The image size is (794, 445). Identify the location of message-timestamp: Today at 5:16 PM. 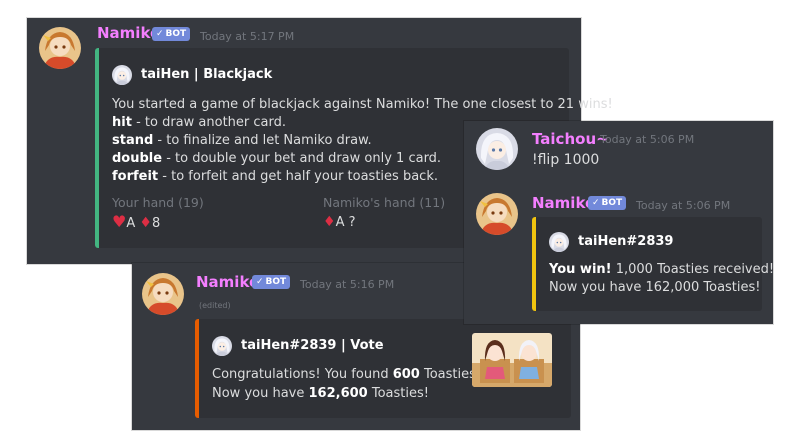
(347, 284).